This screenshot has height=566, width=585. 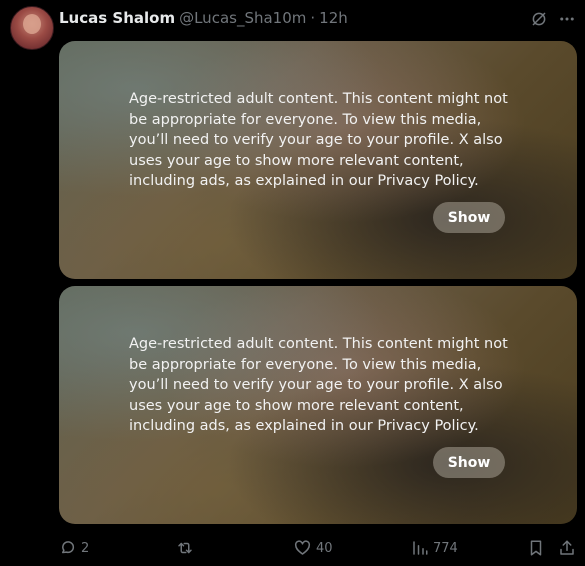 I want to click on reply-button: 2, so click(x=74, y=548).